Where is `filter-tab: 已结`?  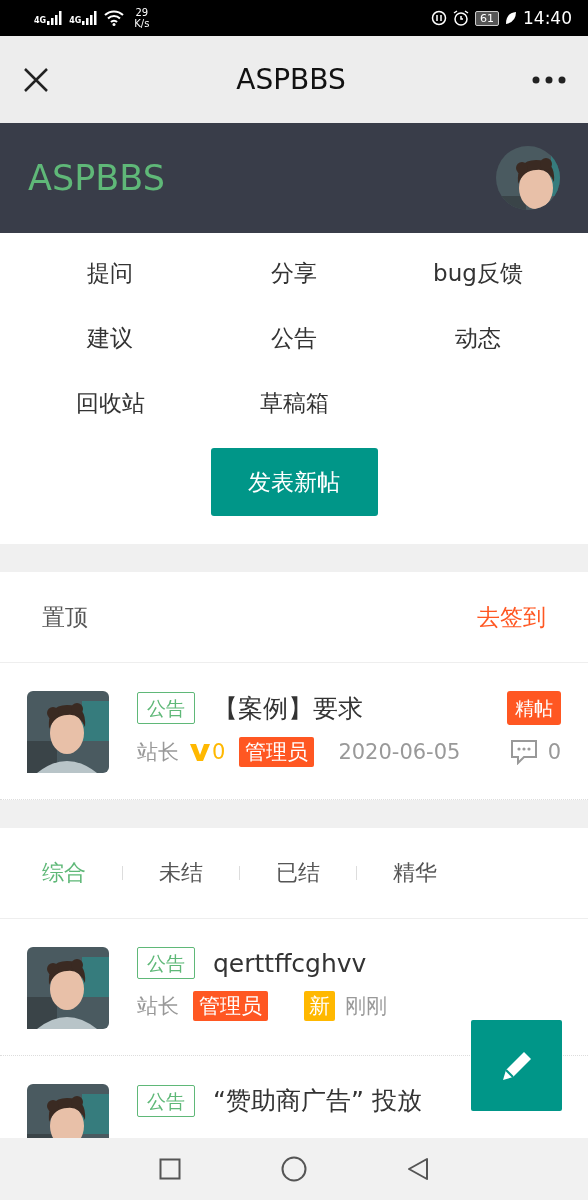 filter-tab: 已结 is located at coordinates (298, 873).